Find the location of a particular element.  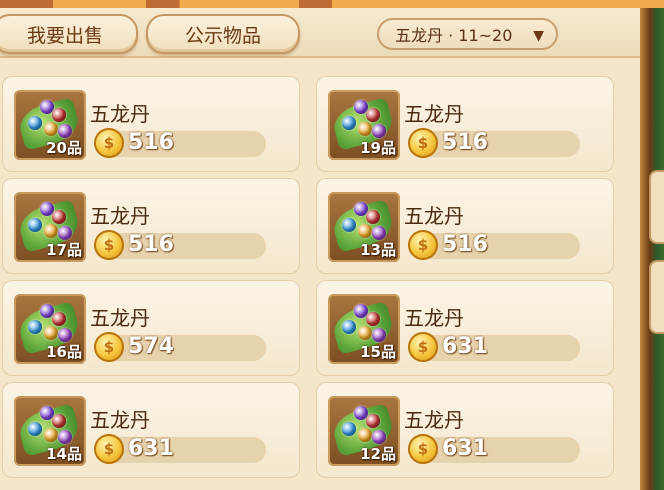

item-filter-dropdown: 五龙丹 · 11~20 ▼ is located at coordinates (467, 34).